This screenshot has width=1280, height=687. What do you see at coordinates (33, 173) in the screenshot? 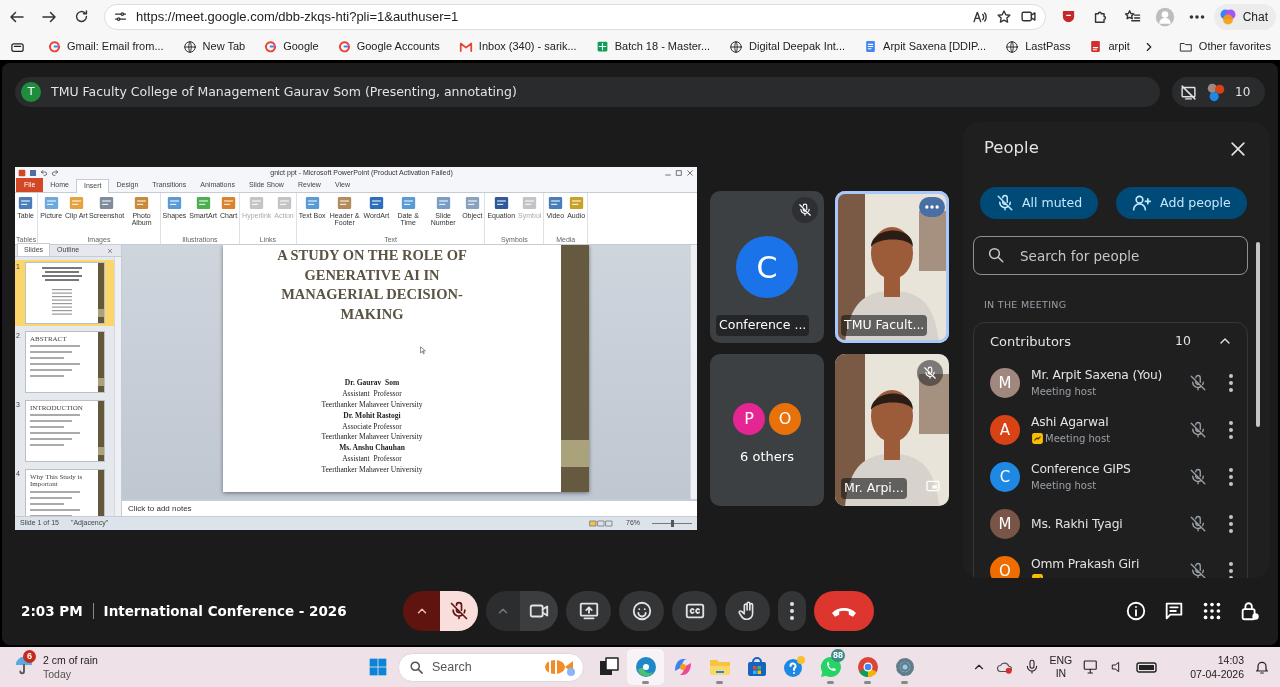
I see `save-icon` at bounding box center [33, 173].